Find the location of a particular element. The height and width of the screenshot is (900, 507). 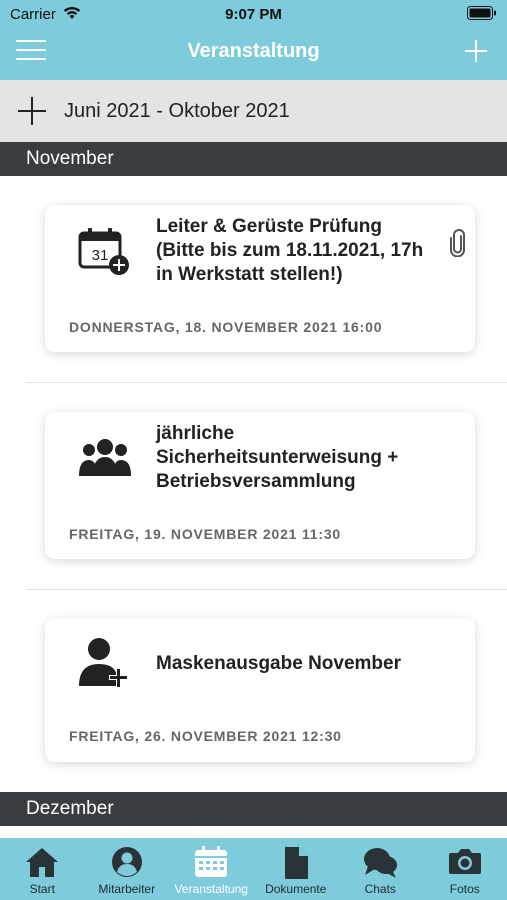

tab-veranstaltung: Veranstaltung is located at coordinates (211, 869).